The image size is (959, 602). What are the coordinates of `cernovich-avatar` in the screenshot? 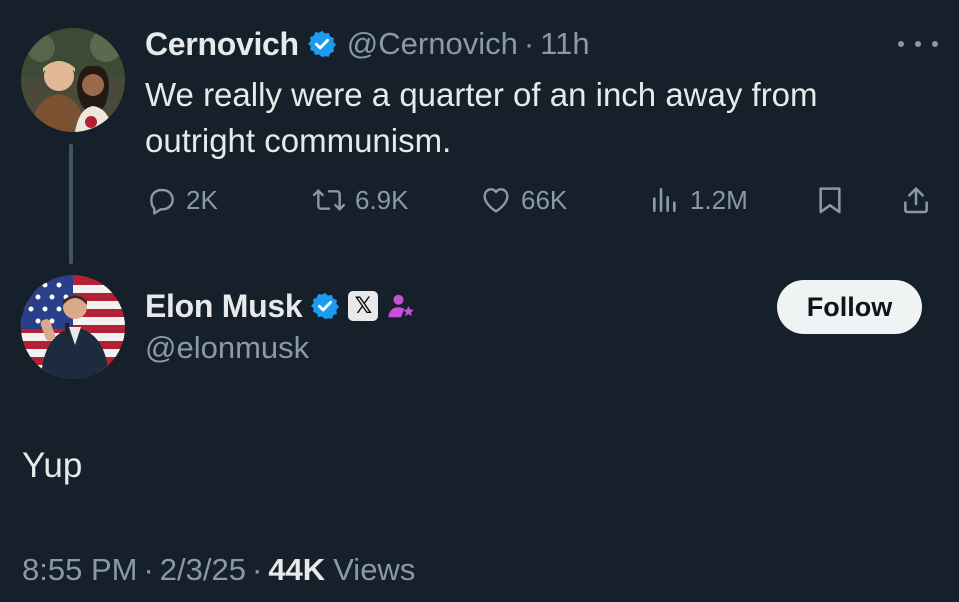 It's located at (73, 80).